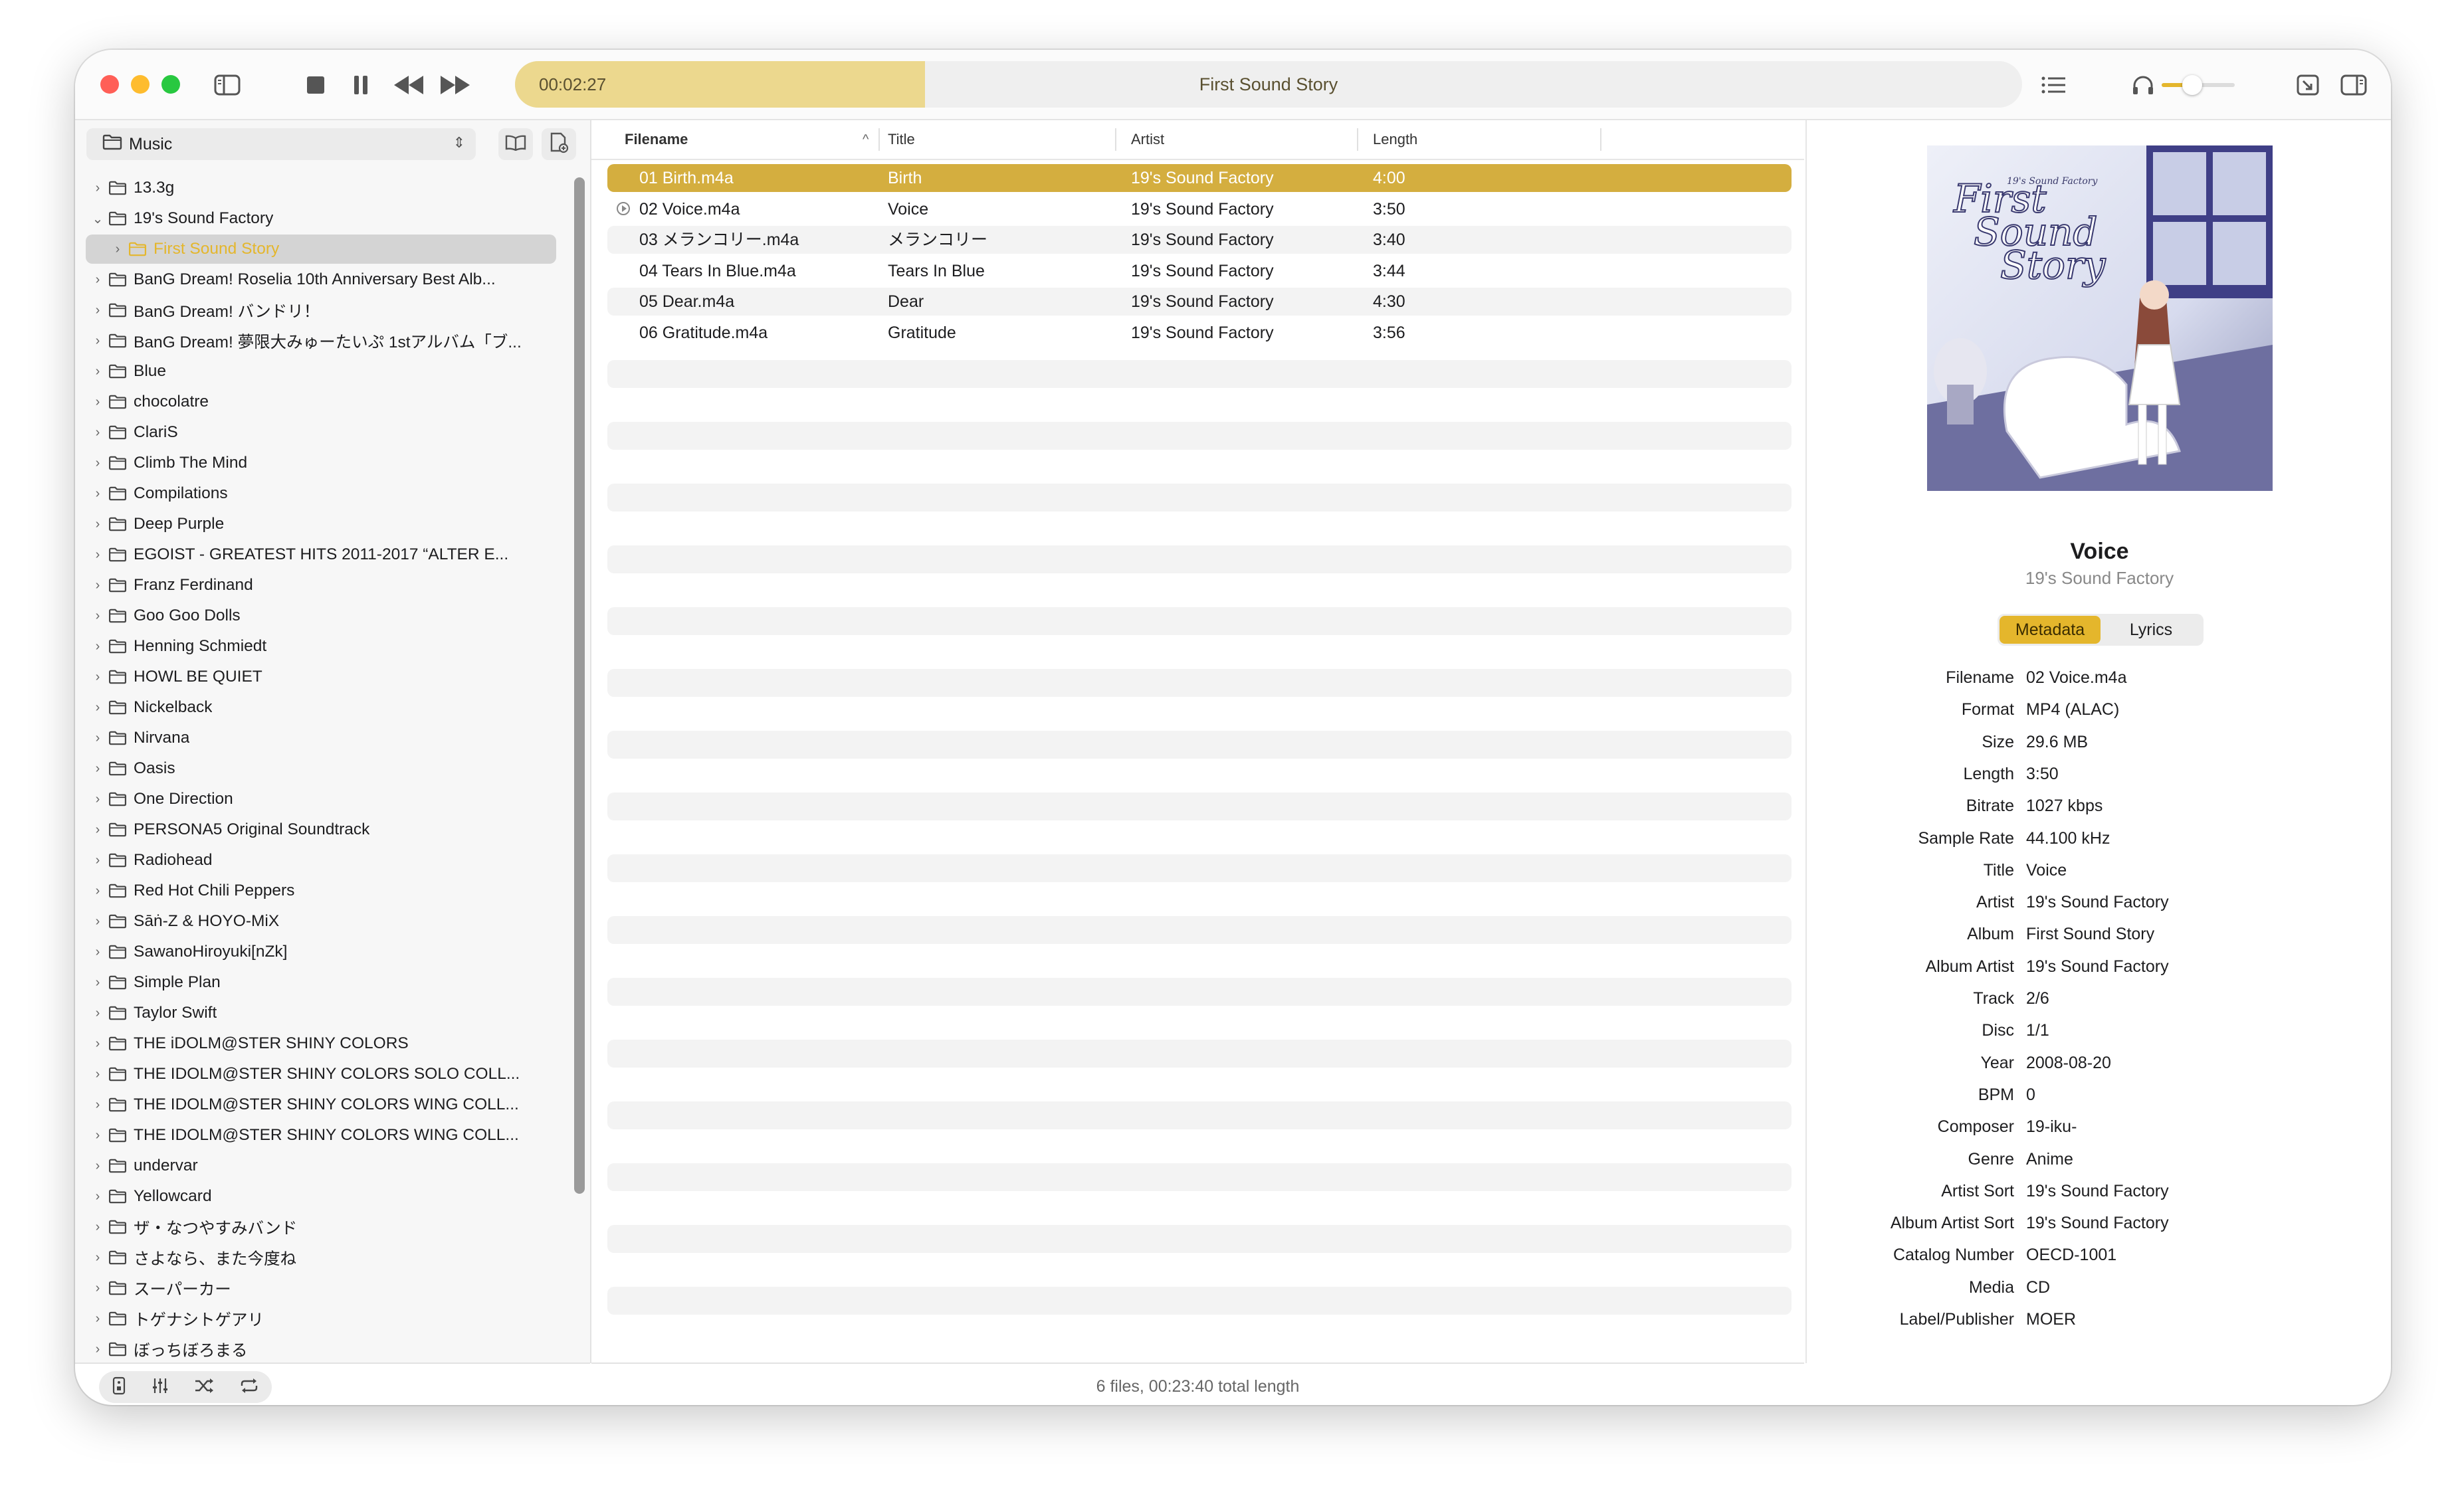 The image size is (2464, 1504). I want to click on sidebar-item: › Yellowcard, so click(144, 1196).